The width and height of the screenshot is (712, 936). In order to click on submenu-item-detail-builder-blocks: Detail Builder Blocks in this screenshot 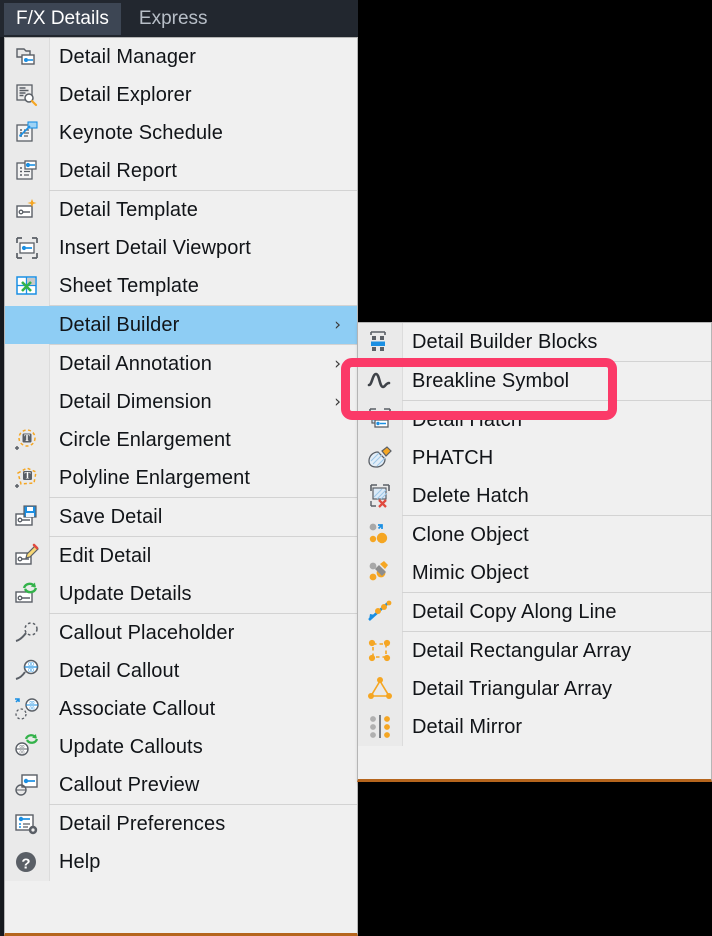, I will do `click(534, 342)`.